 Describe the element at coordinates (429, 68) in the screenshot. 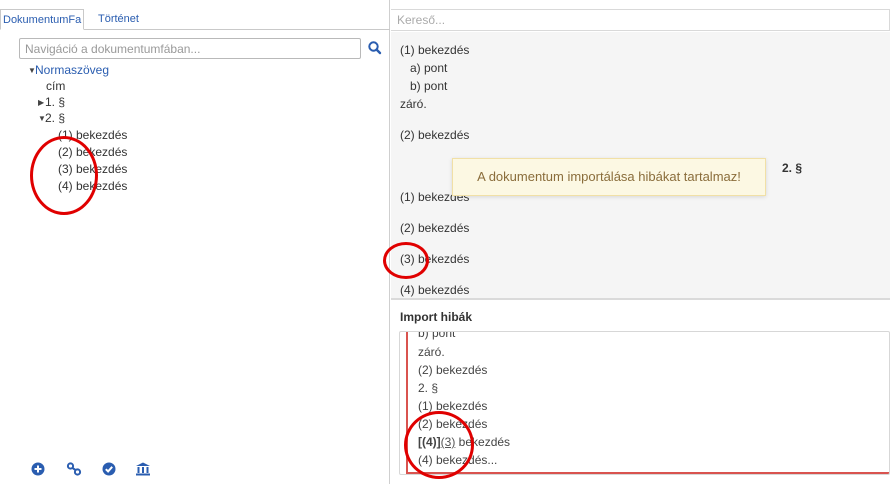

I see `doc-point-a: a) pont` at that location.